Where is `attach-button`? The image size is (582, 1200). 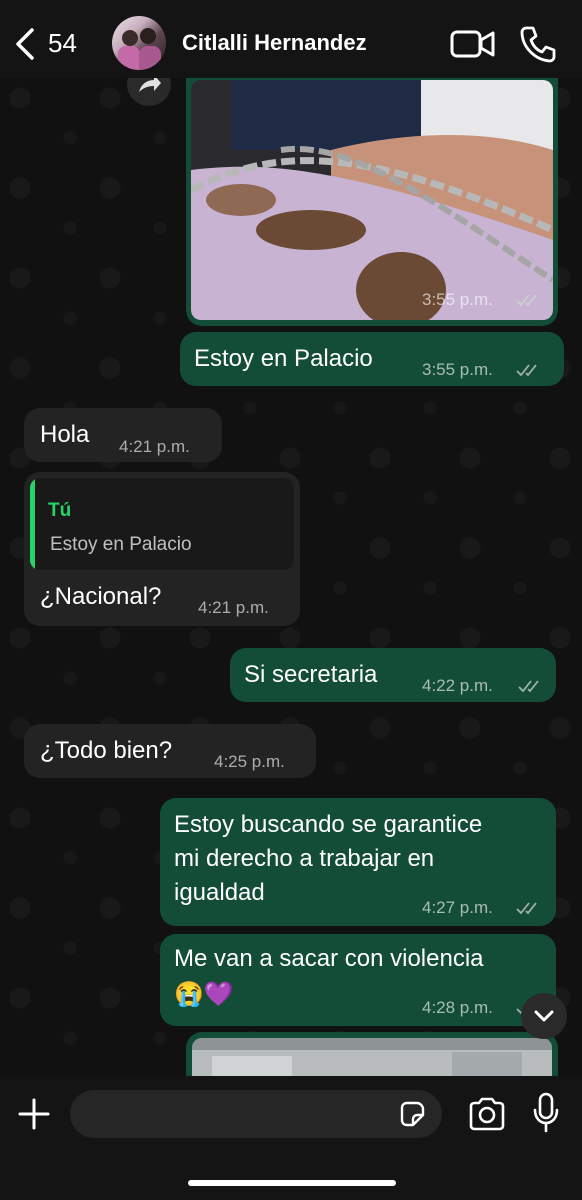 attach-button is located at coordinates (34, 1114).